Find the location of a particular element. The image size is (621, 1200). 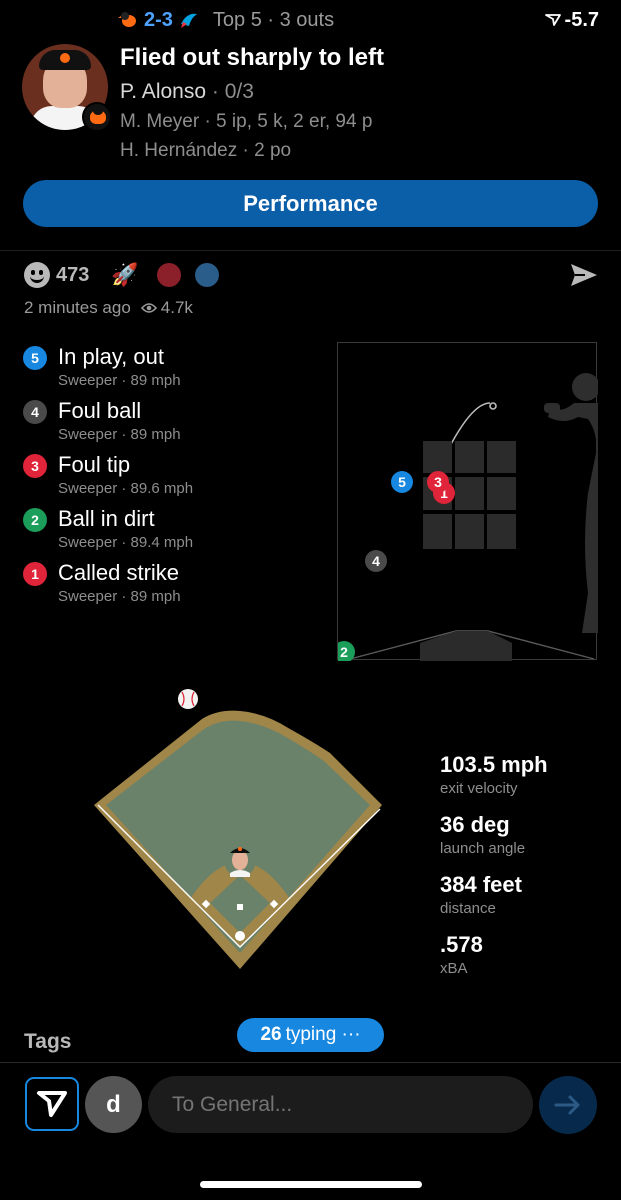

pitch-result: Foul tip is located at coordinates (94, 464).